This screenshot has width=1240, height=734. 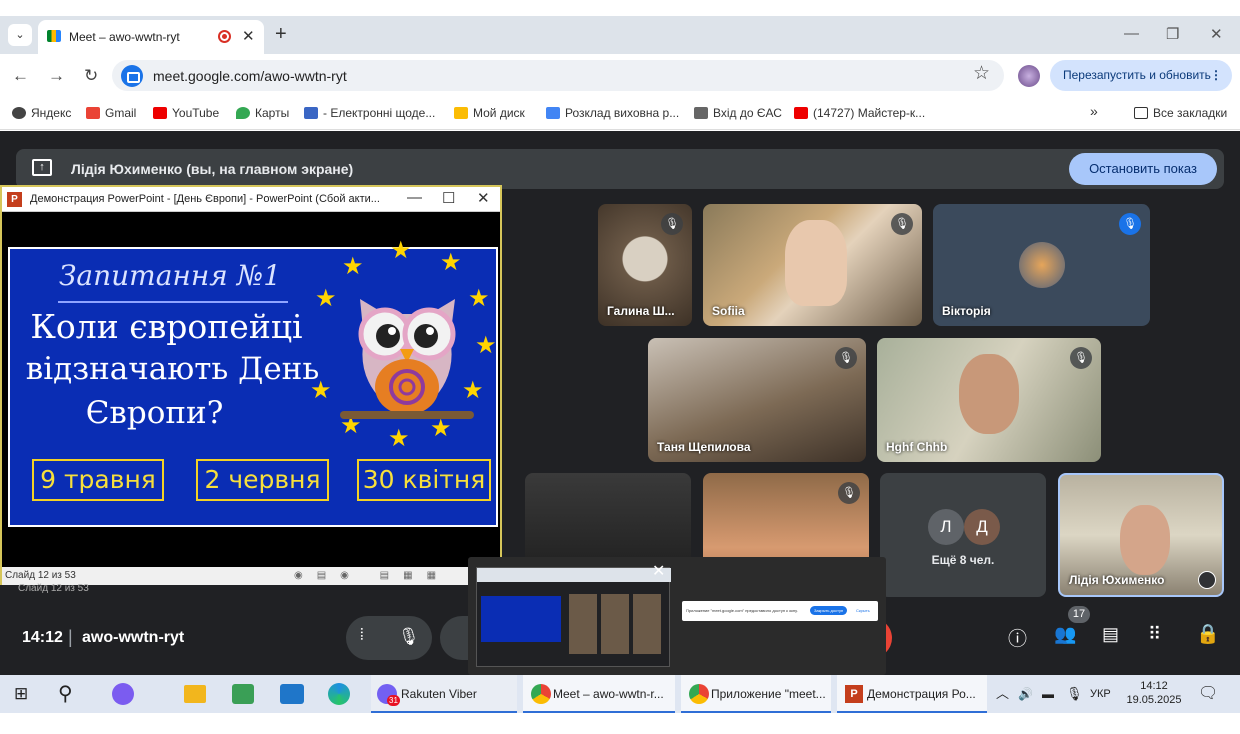 What do you see at coordinates (409, 637) in the screenshot?
I see `microphone-icon: 🎙` at bounding box center [409, 637].